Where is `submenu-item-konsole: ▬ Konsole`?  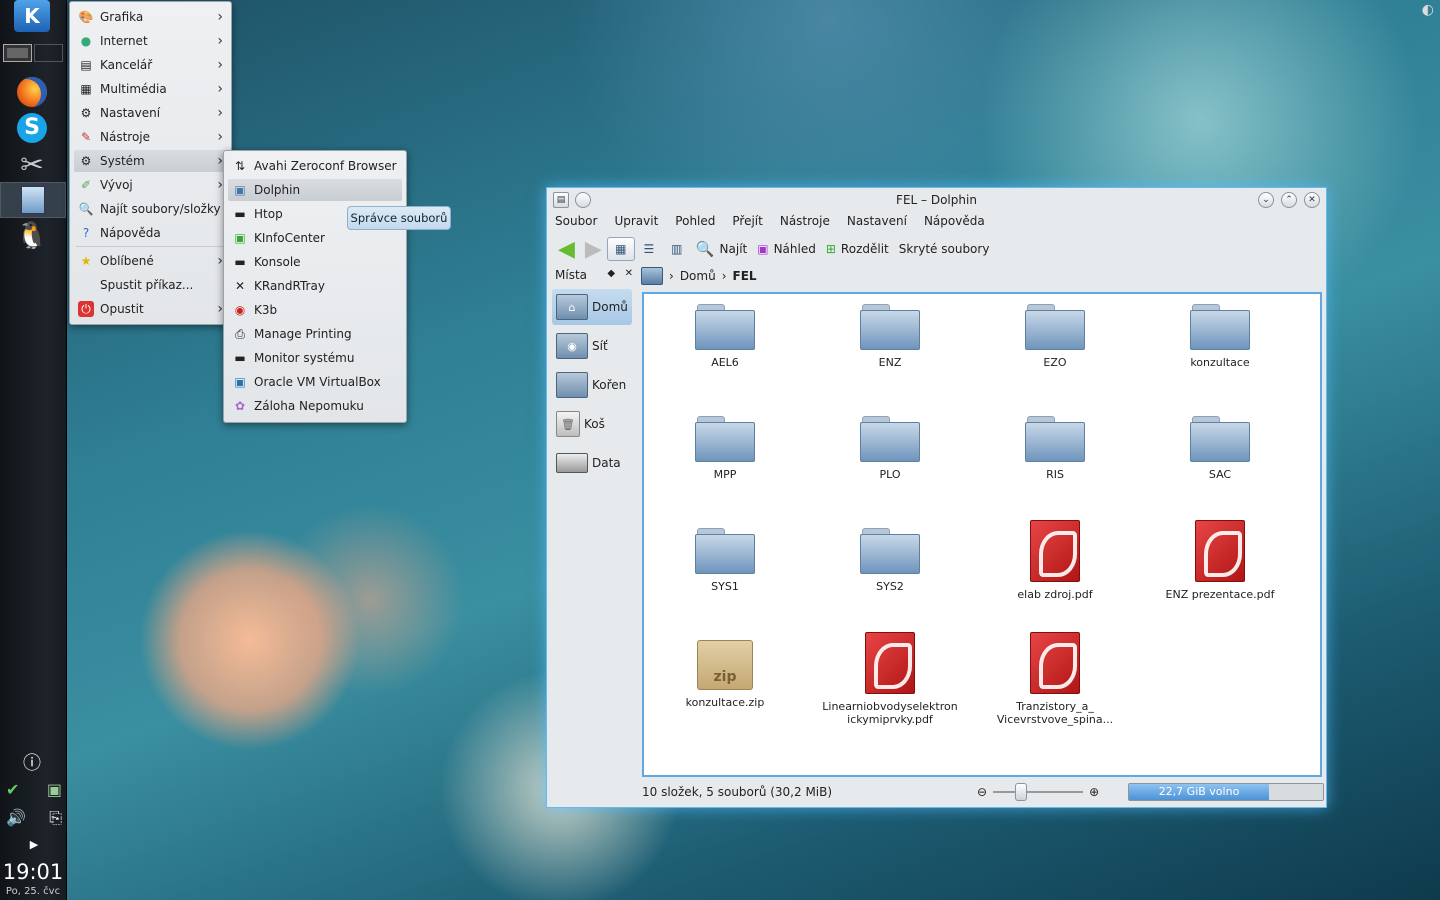 submenu-item-konsole: ▬ Konsole is located at coordinates (315, 262).